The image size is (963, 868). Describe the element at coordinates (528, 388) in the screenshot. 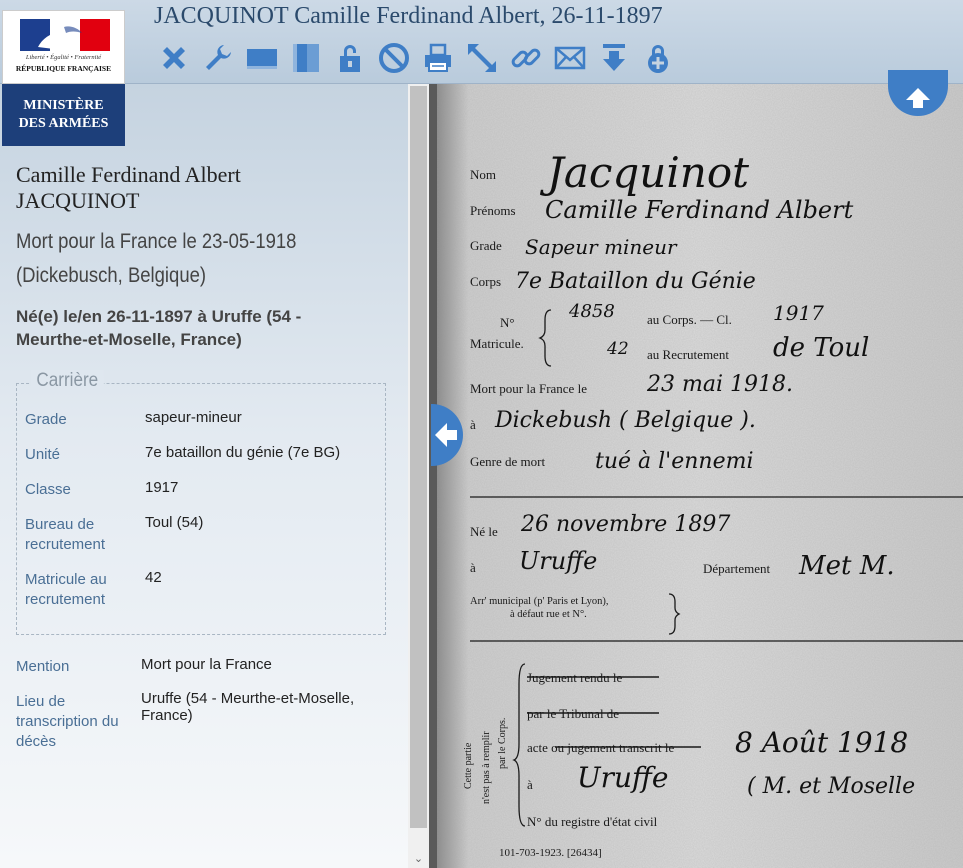

I see `svg-text: Mort pour la France le` at that location.